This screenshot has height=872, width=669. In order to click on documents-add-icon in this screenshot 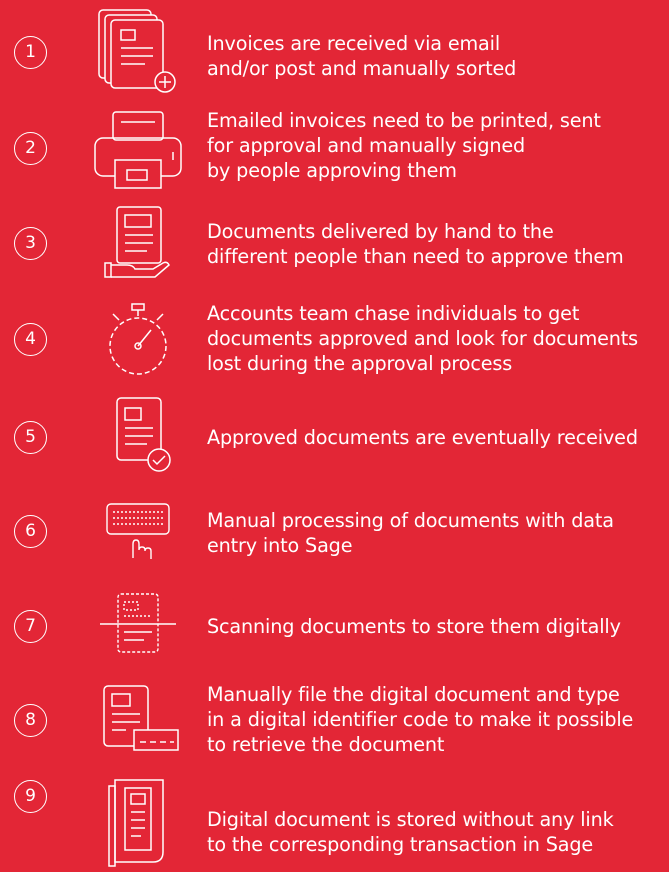, I will do `click(138, 51)`.